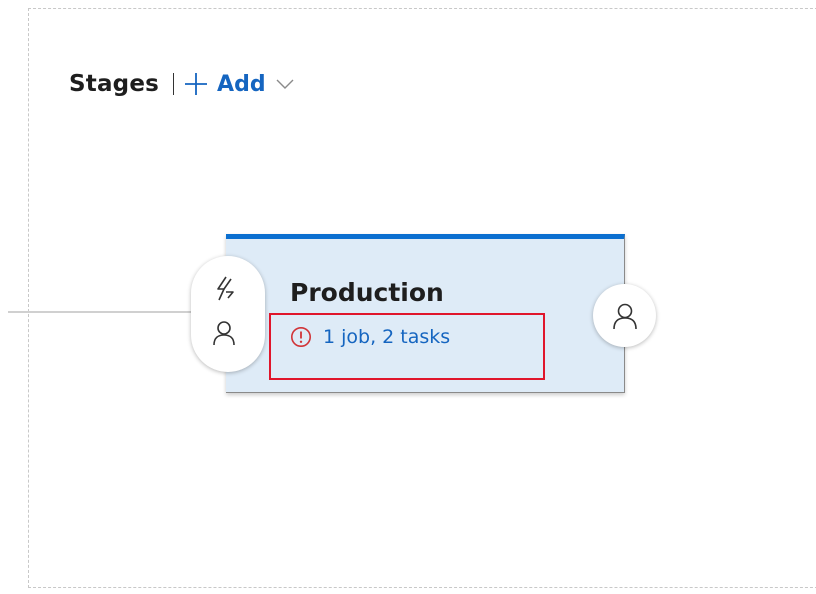 The image size is (816, 594). What do you see at coordinates (285, 84) in the screenshot?
I see `chevron-down-icon` at bounding box center [285, 84].